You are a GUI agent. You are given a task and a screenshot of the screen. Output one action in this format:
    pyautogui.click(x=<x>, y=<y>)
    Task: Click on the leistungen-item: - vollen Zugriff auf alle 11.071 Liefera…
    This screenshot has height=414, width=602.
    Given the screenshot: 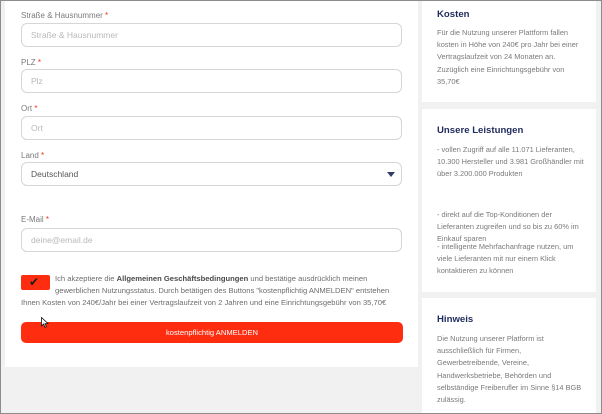 What is the action you would take?
    pyautogui.click(x=510, y=162)
    